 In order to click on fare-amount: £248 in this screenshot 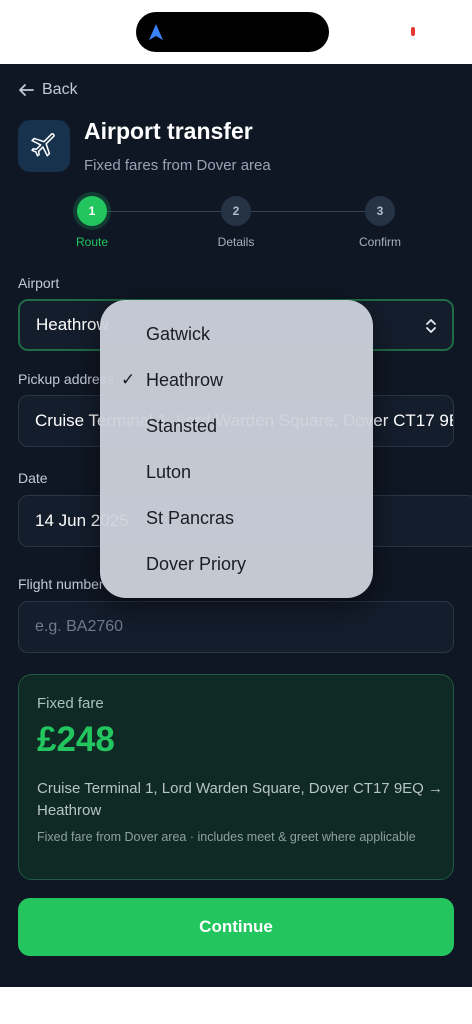, I will do `click(76, 739)`.